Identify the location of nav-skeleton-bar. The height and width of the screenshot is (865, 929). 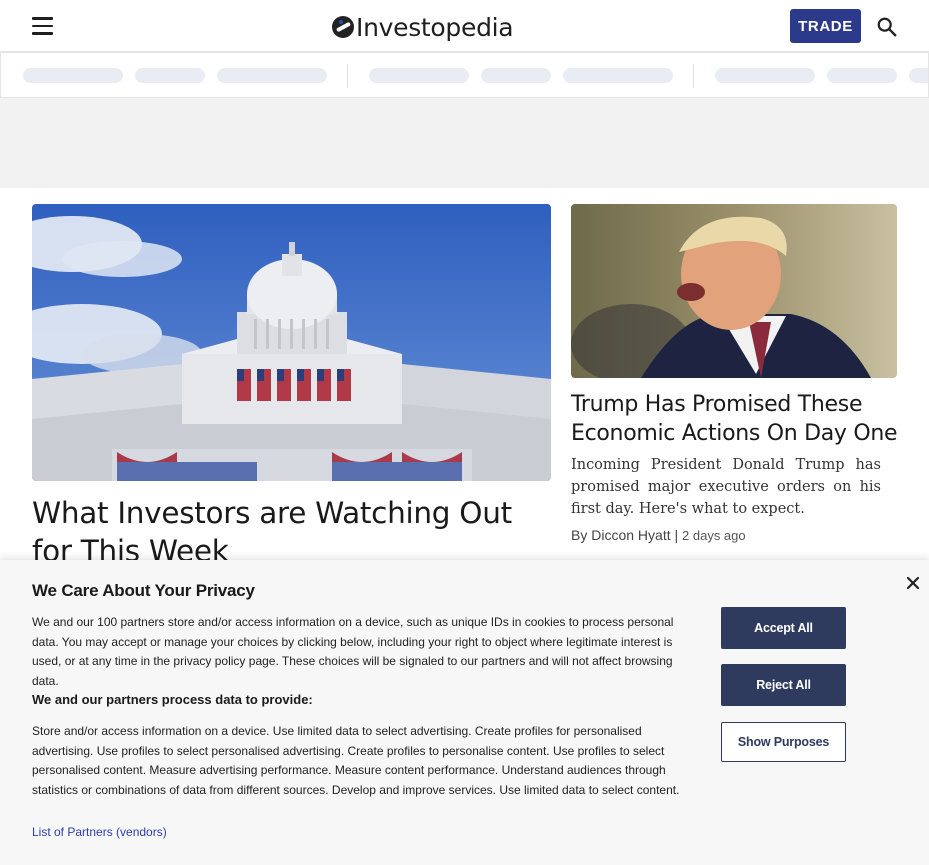
(464, 75).